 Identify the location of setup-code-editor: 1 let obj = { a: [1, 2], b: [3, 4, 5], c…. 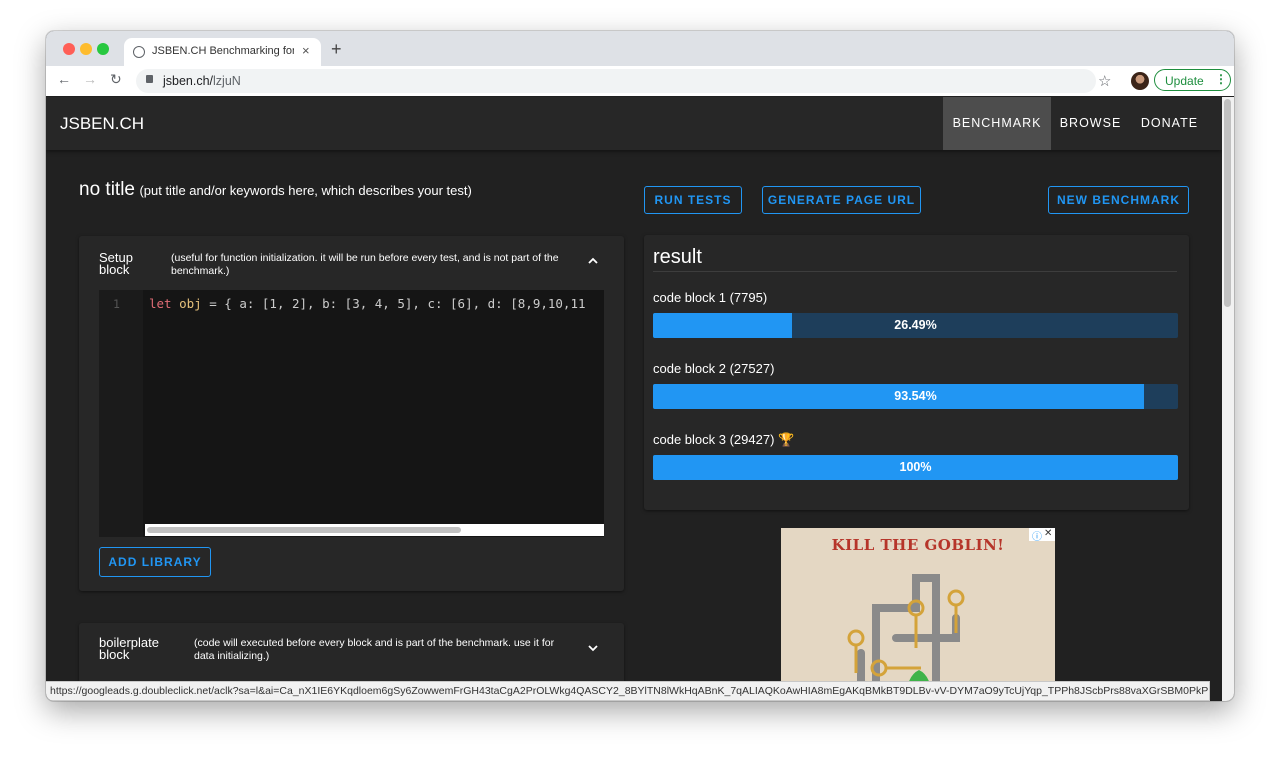
(351, 413).